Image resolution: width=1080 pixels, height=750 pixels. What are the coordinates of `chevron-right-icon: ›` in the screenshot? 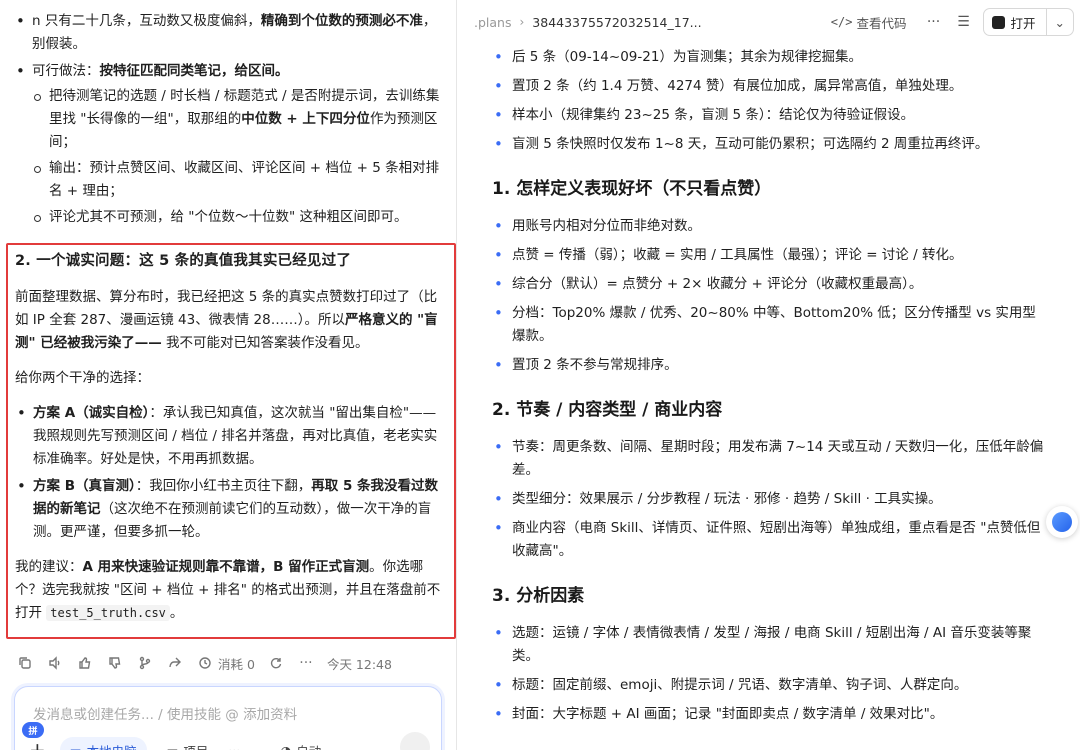 It's located at (522, 22).